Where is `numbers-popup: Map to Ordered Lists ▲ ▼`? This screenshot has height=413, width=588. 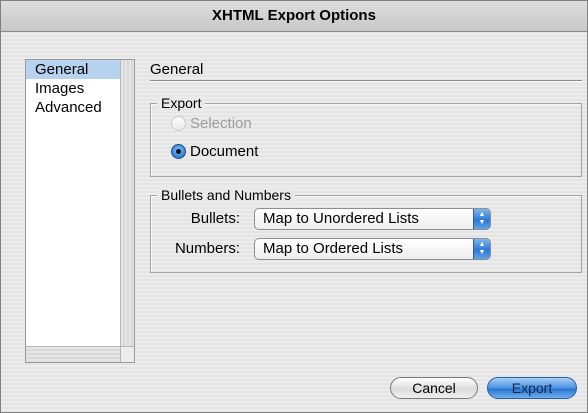
numbers-popup: Map to Ordered Lists ▲ ▼ is located at coordinates (372, 249).